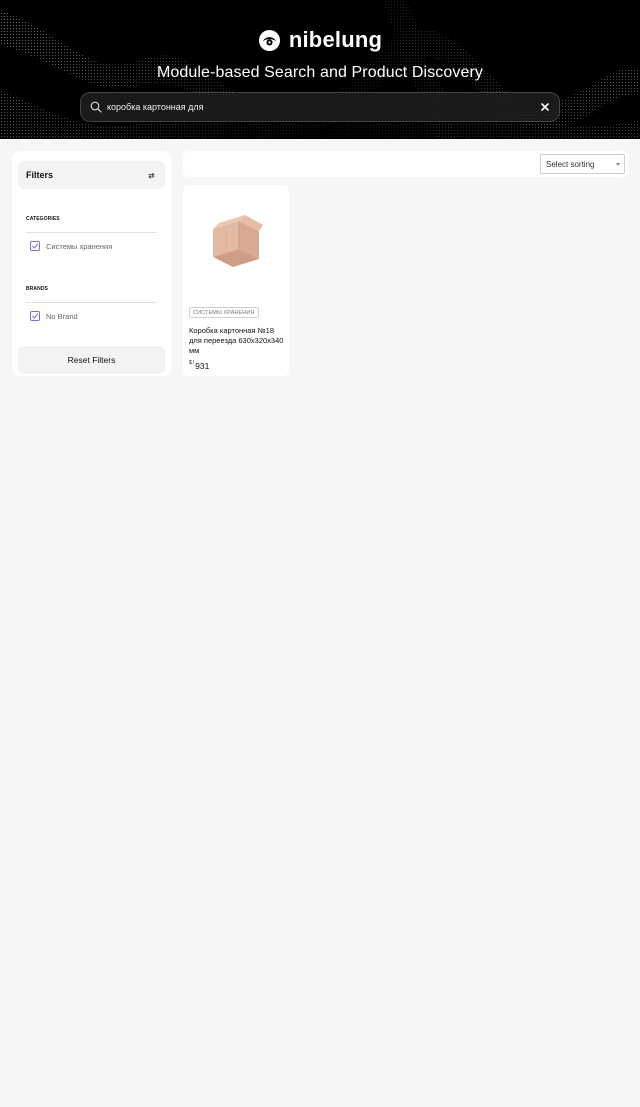  What do you see at coordinates (224, 312) in the screenshot?
I see `category-badge: СИСТЕМЫ ХРАНЕНИЯ` at bounding box center [224, 312].